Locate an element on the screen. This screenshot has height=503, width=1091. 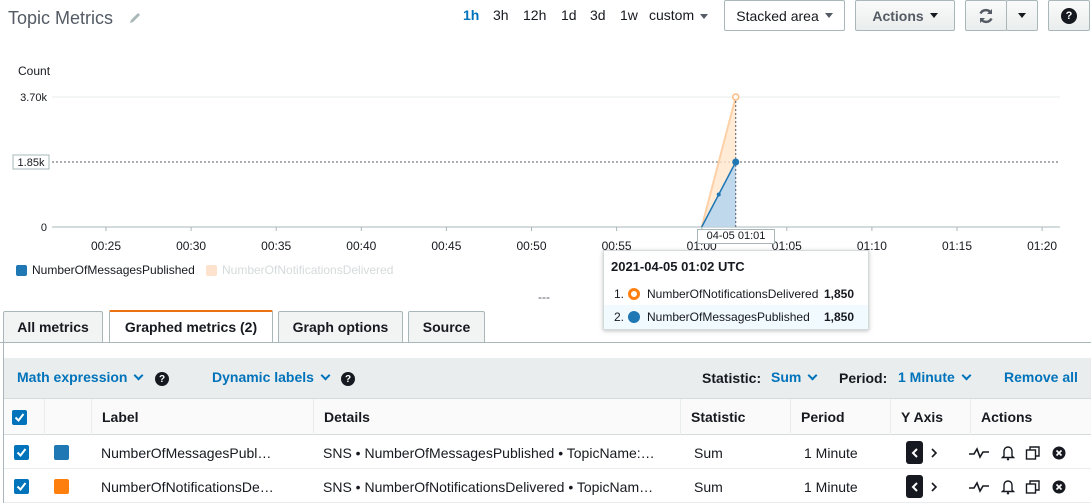
refresh-button is located at coordinates (986, 15).